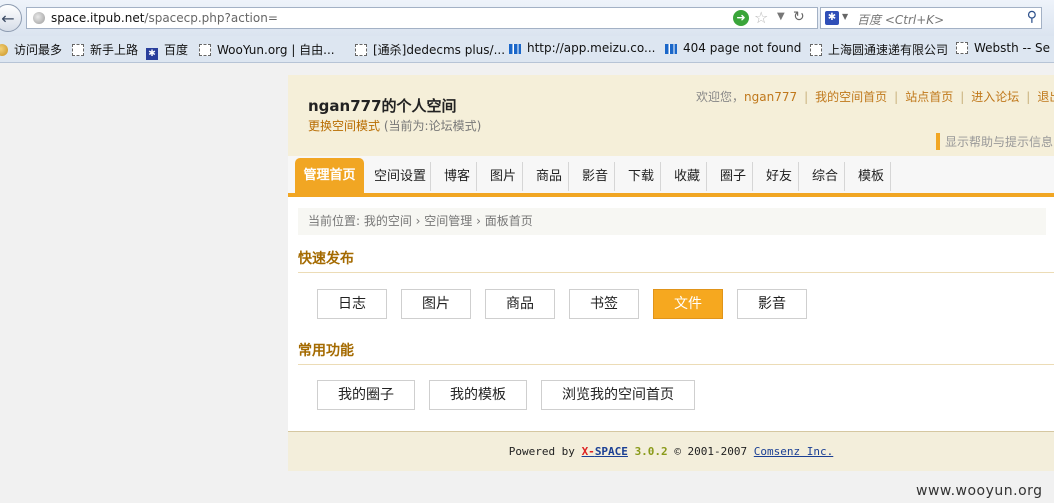 The width and height of the screenshot is (1054, 503). What do you see at coordinates (329, 175) in the screenshot?
I see `tab-dashboard: 管理首页` at bounding box center [329, 175].